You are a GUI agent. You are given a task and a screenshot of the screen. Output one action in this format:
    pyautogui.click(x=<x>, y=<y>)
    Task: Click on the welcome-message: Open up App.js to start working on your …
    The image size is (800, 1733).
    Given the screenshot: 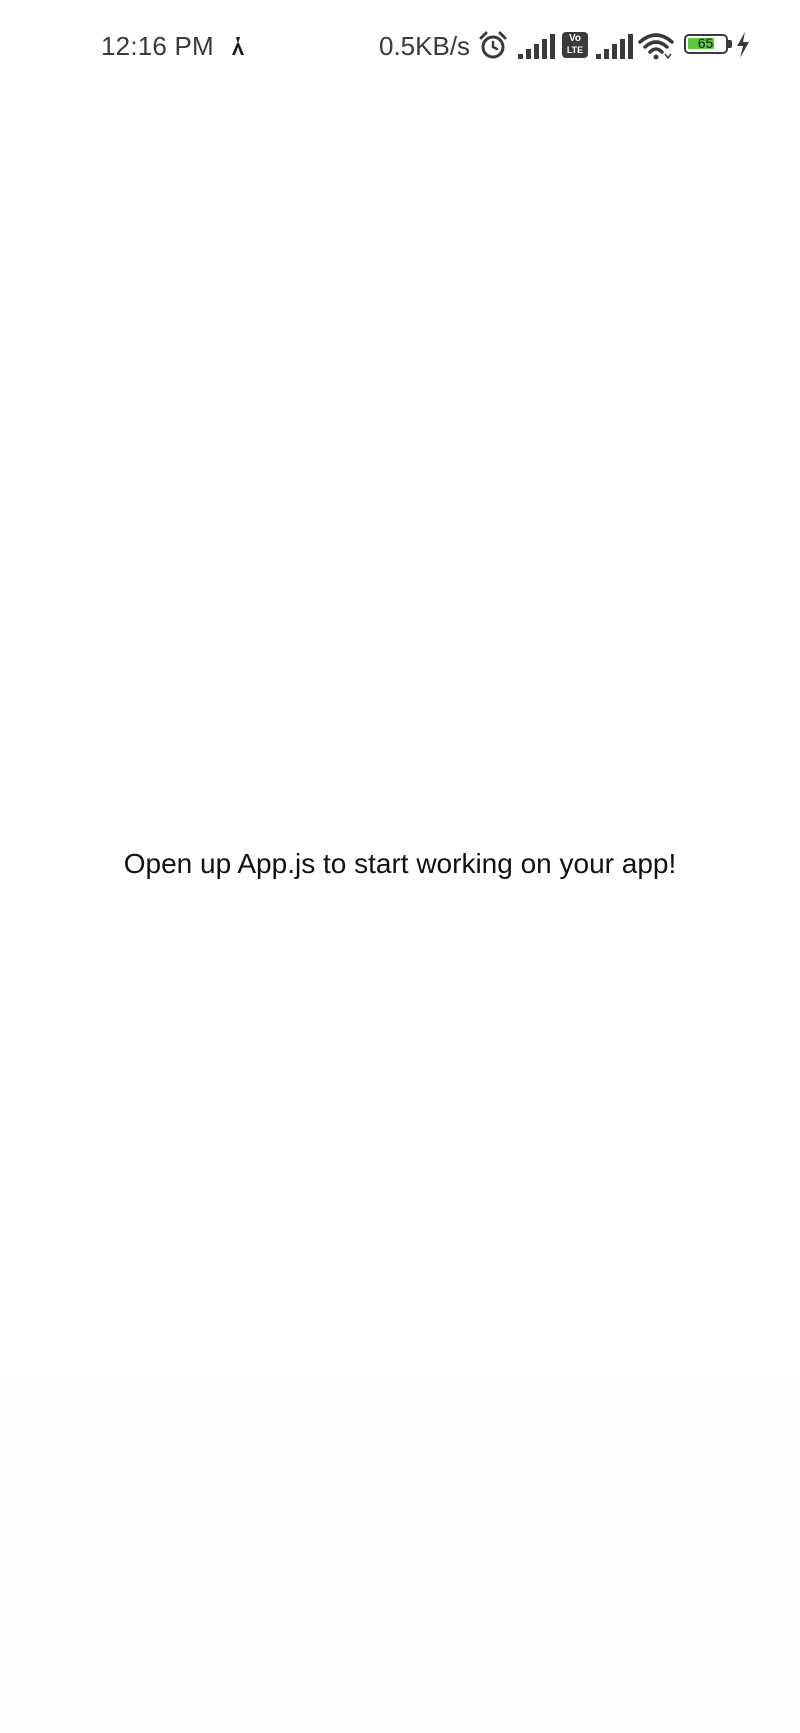 What is the action you would take?
    pyautogui.click(x=400, y=863)
    